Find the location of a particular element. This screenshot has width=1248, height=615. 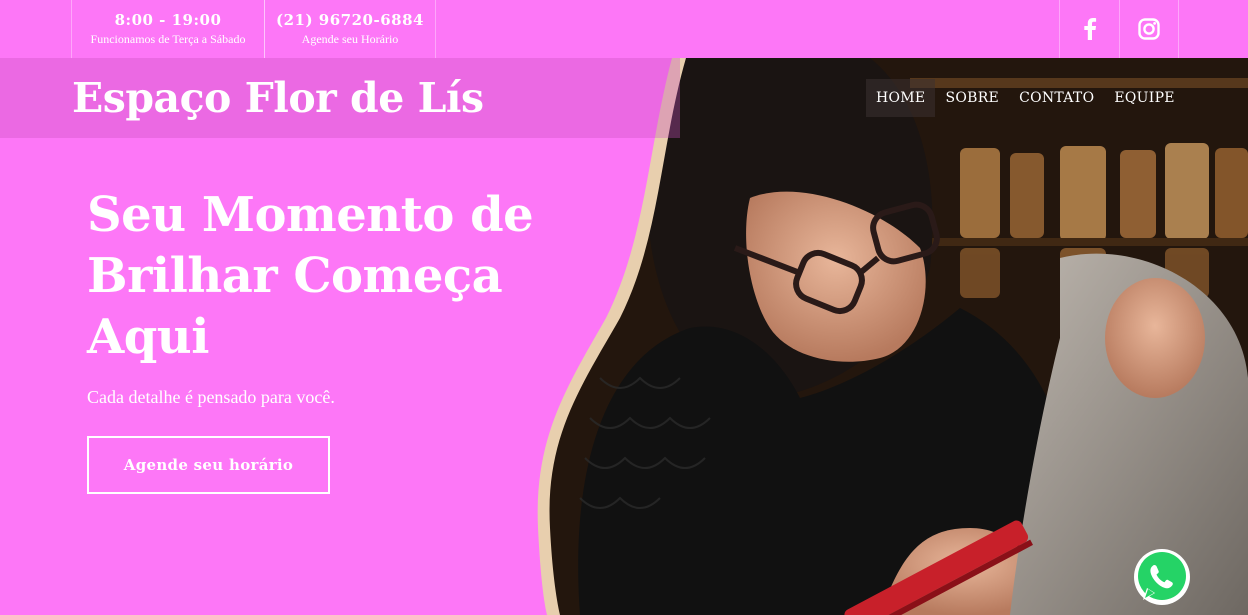

facebook-icon is located at coordinates (1089, 29).